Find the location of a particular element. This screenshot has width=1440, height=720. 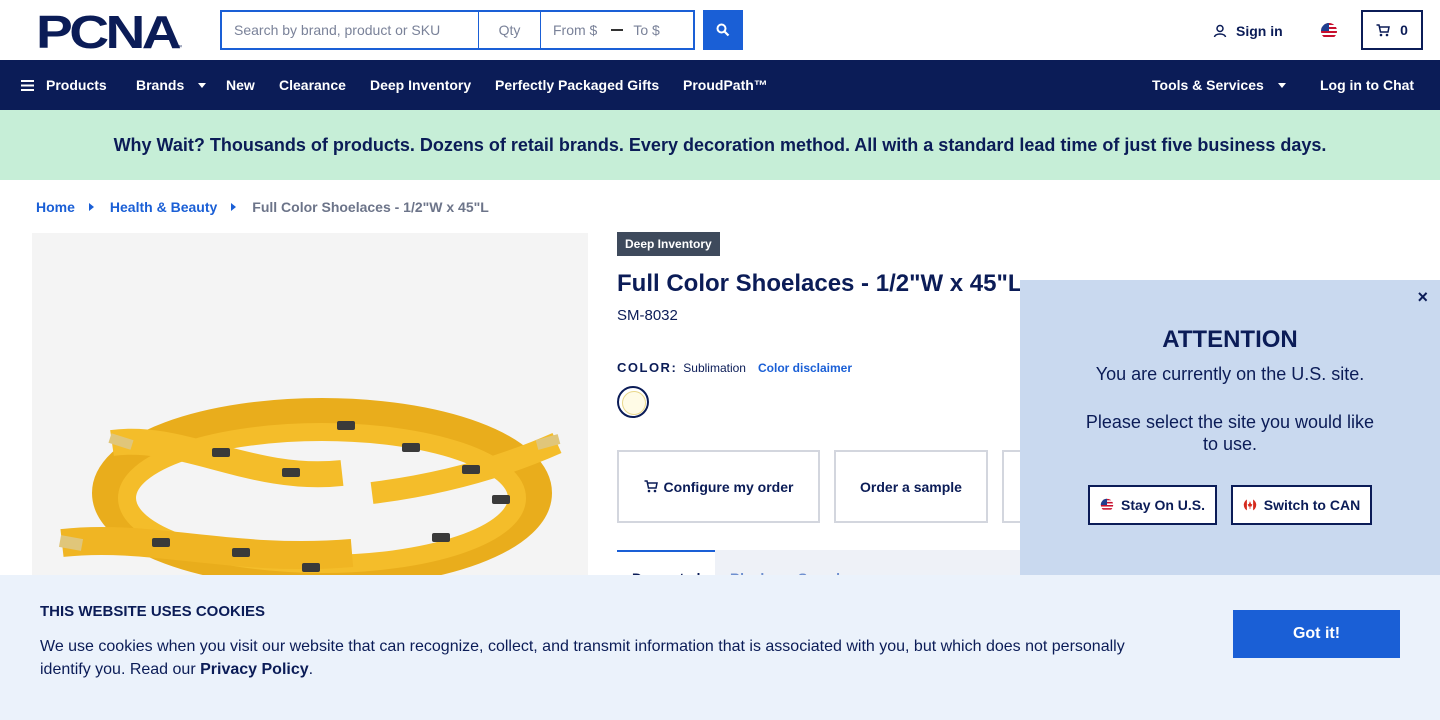

nav-products-label: Products is located at coordinates (76, 85).